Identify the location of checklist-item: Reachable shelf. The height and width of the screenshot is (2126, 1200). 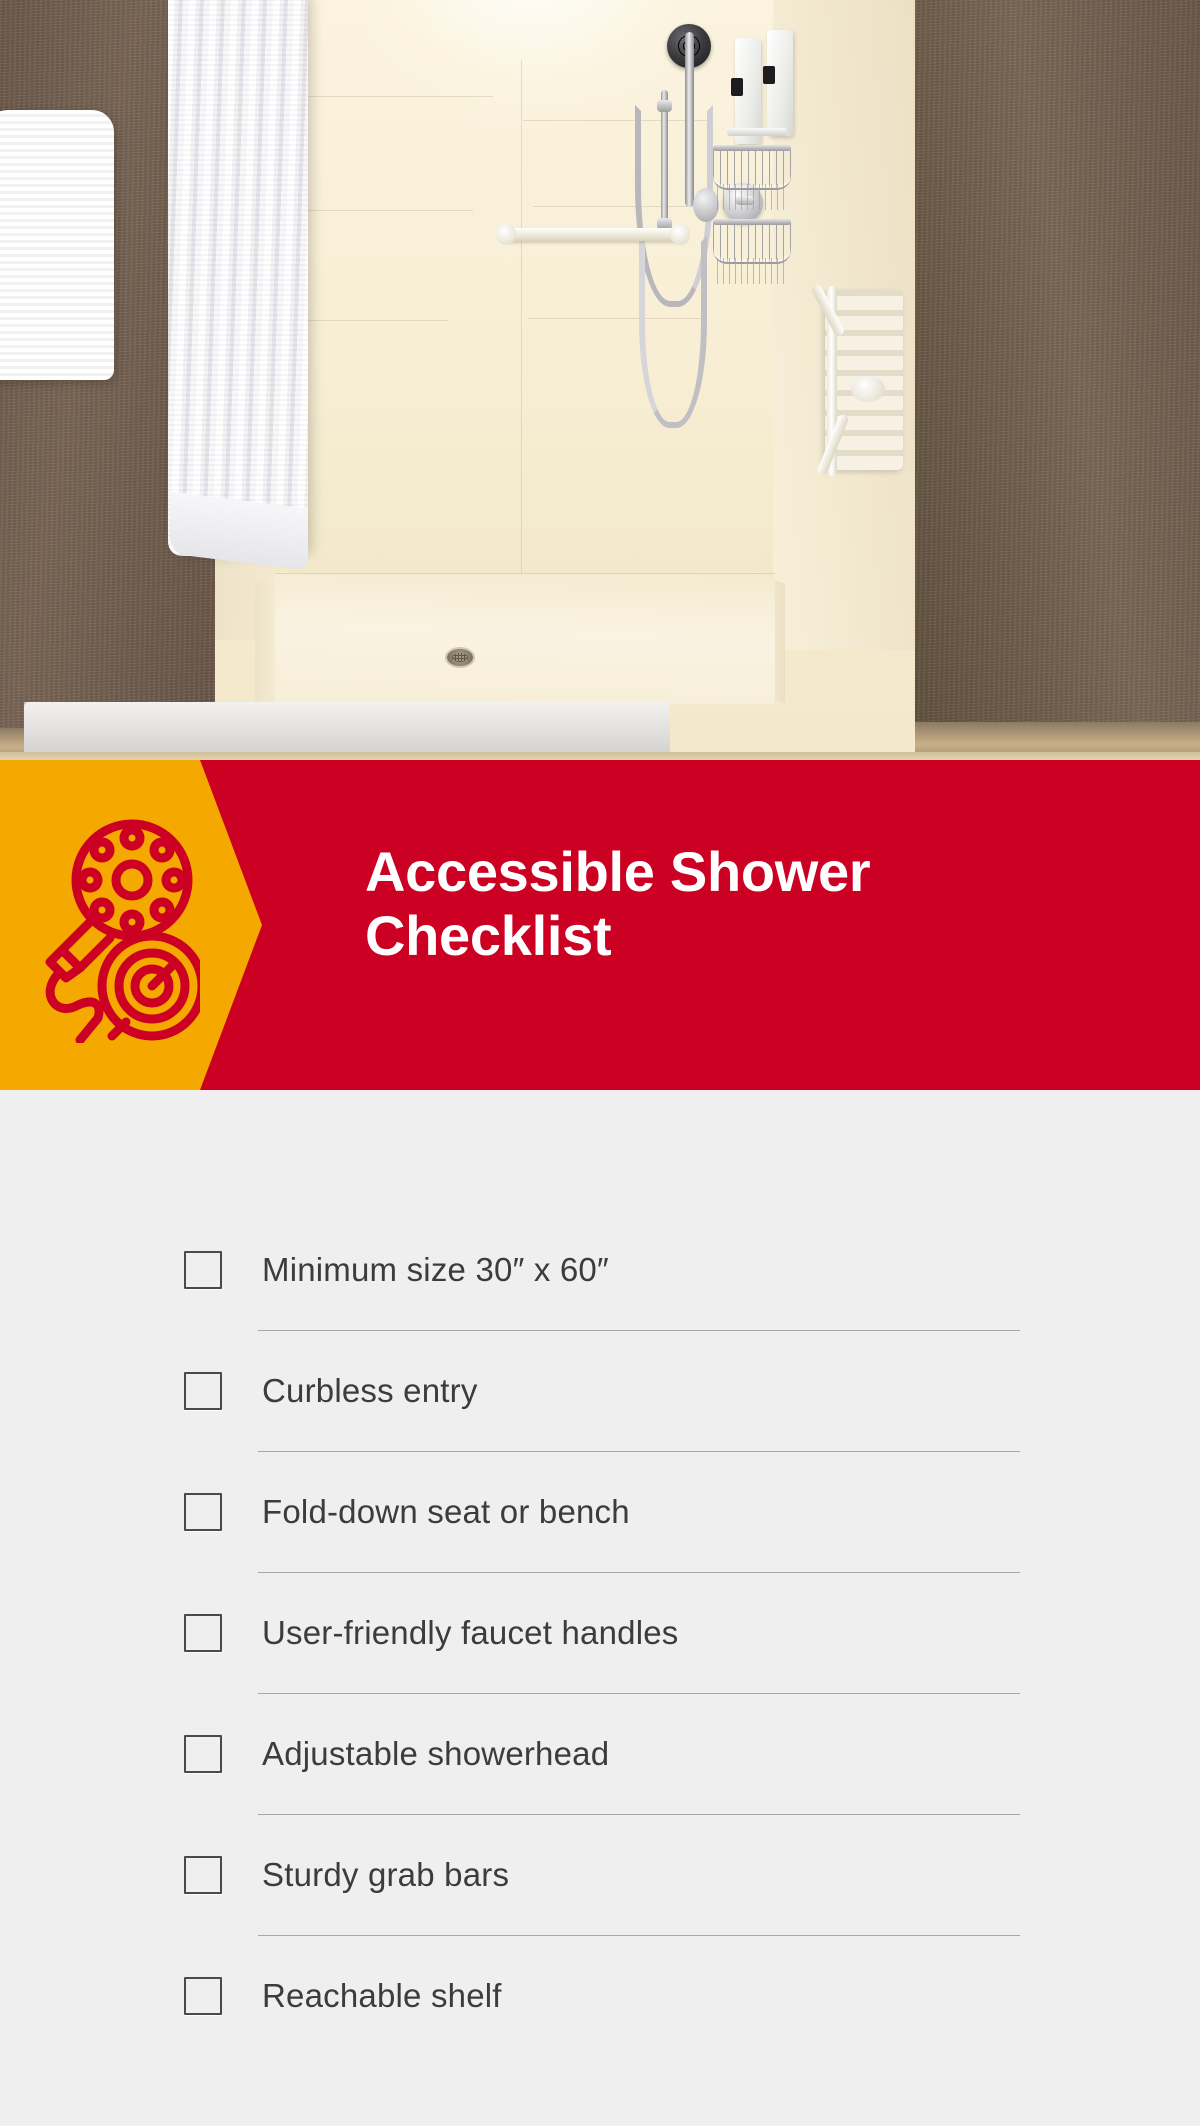
(614, 1996).